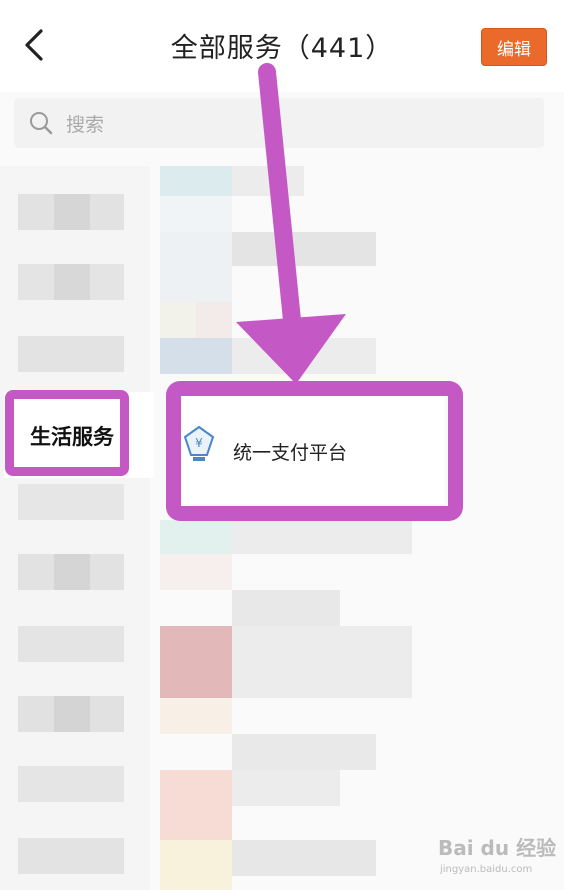 This screenshot has width=564, height=890. Describe the element at coordinates (497, 848) in the screenshot. I see `watermark: Bai du 经验` at that location.